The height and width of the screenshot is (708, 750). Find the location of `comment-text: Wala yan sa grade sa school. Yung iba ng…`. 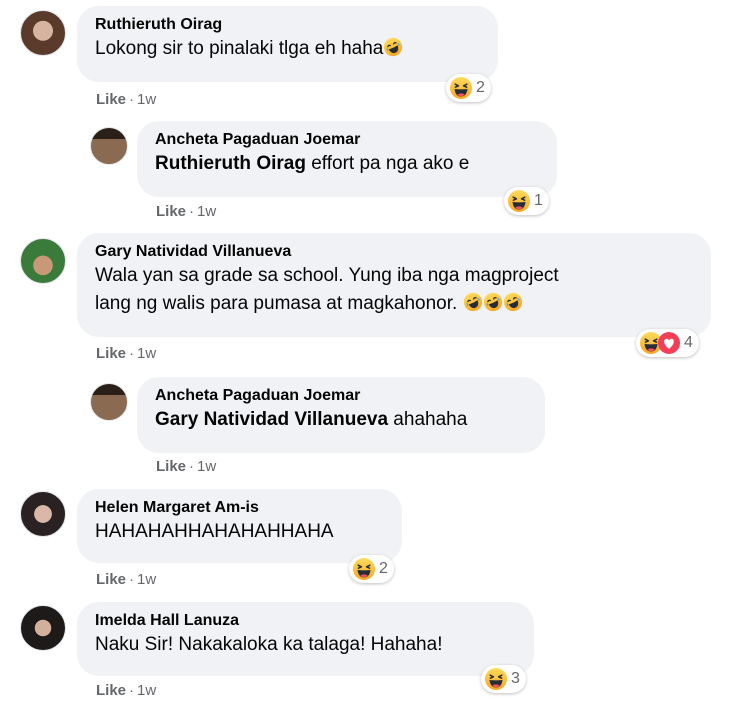

comment-text: Wala yan sa grade sa school. Yung iba ng… is located at coordinates (327, 289).